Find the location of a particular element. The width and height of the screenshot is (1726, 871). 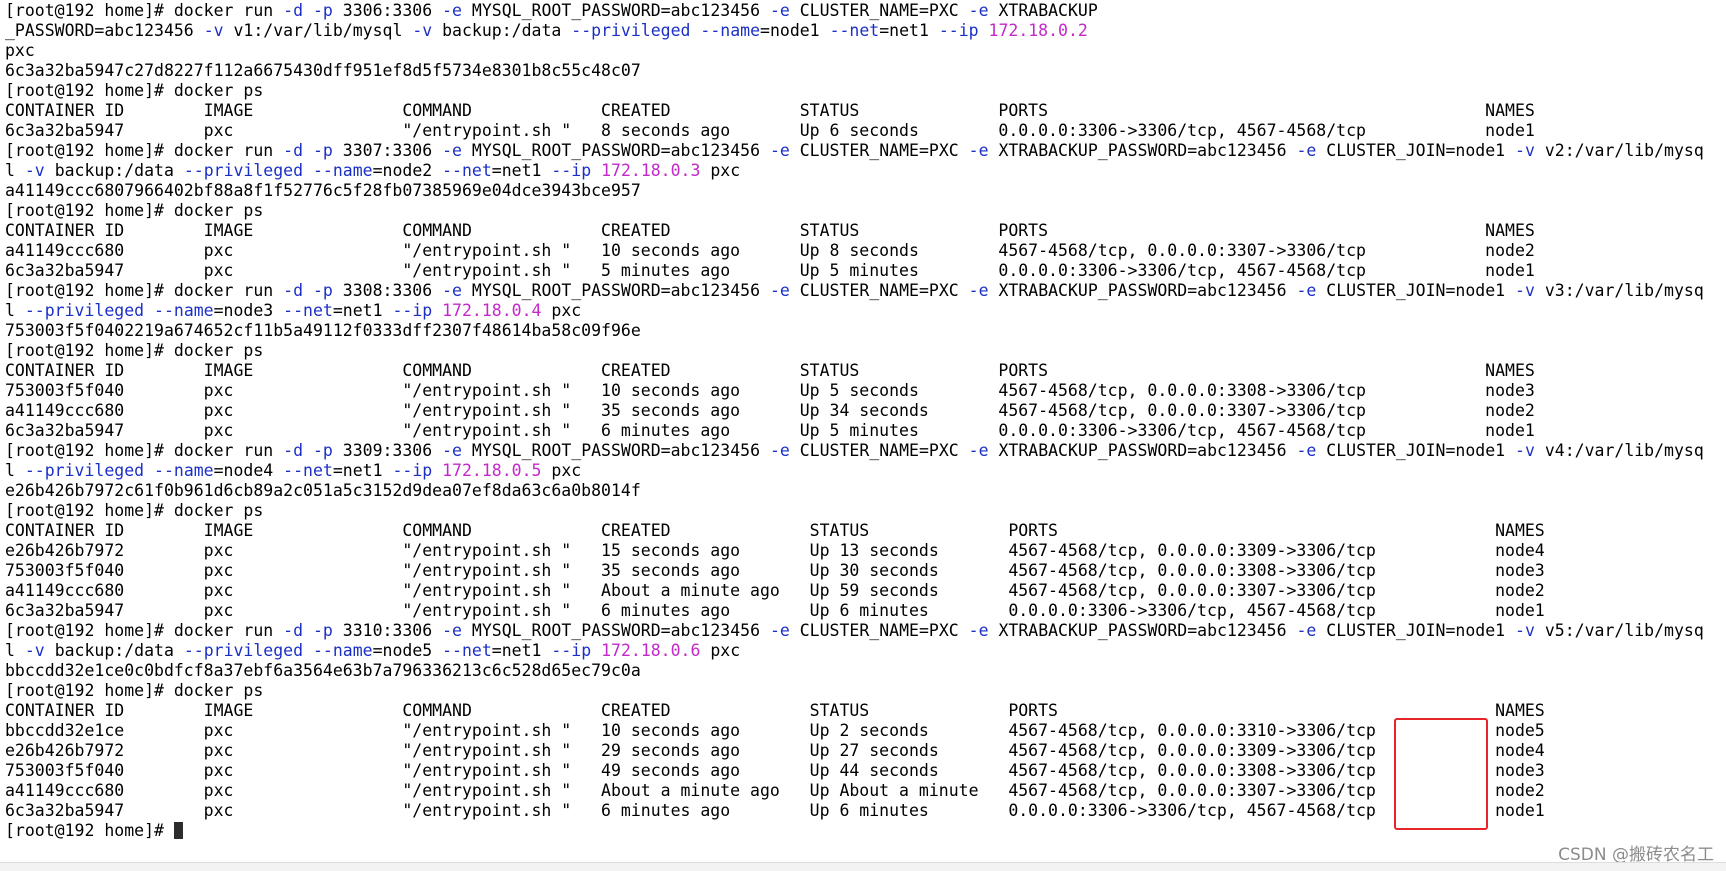

terminal-text: =node1 is located at coordinates (795, 30).